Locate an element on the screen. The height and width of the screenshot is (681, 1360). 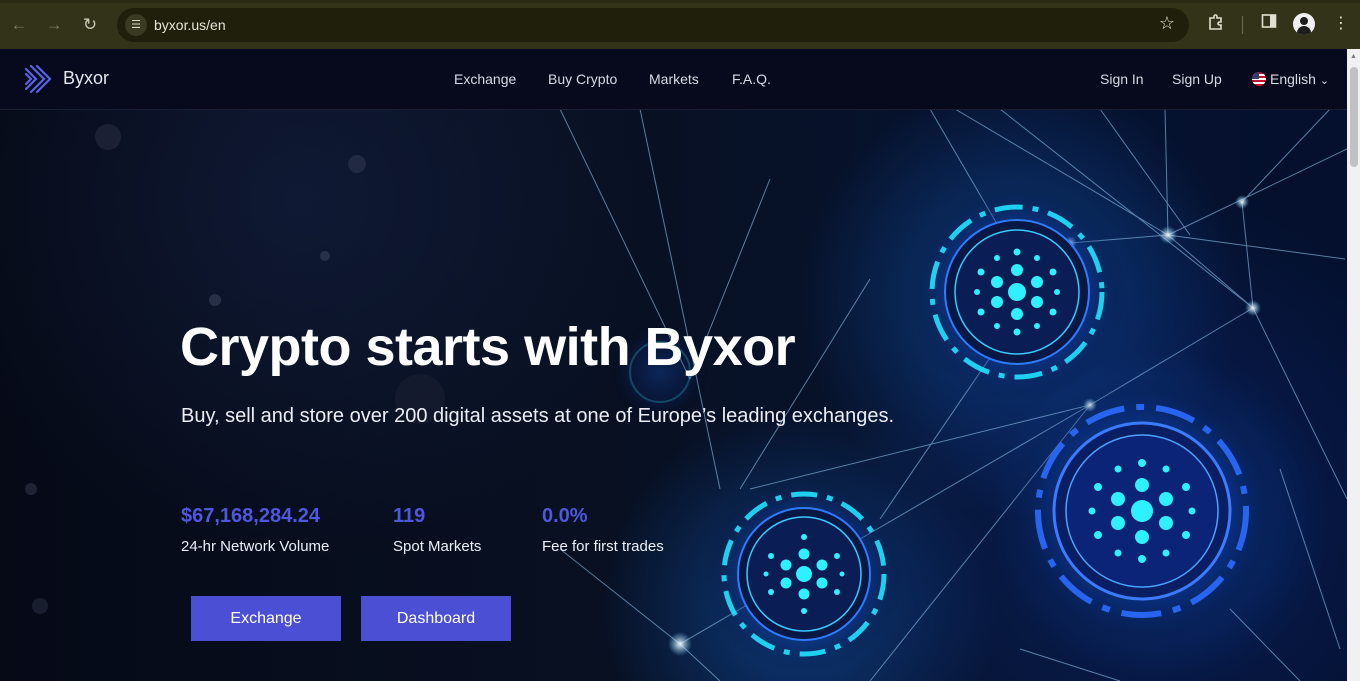
browser-toolbar: ← → ↻ ☰ byxor.us/en ☆ ⋮ is located at coordinates (680, 24).